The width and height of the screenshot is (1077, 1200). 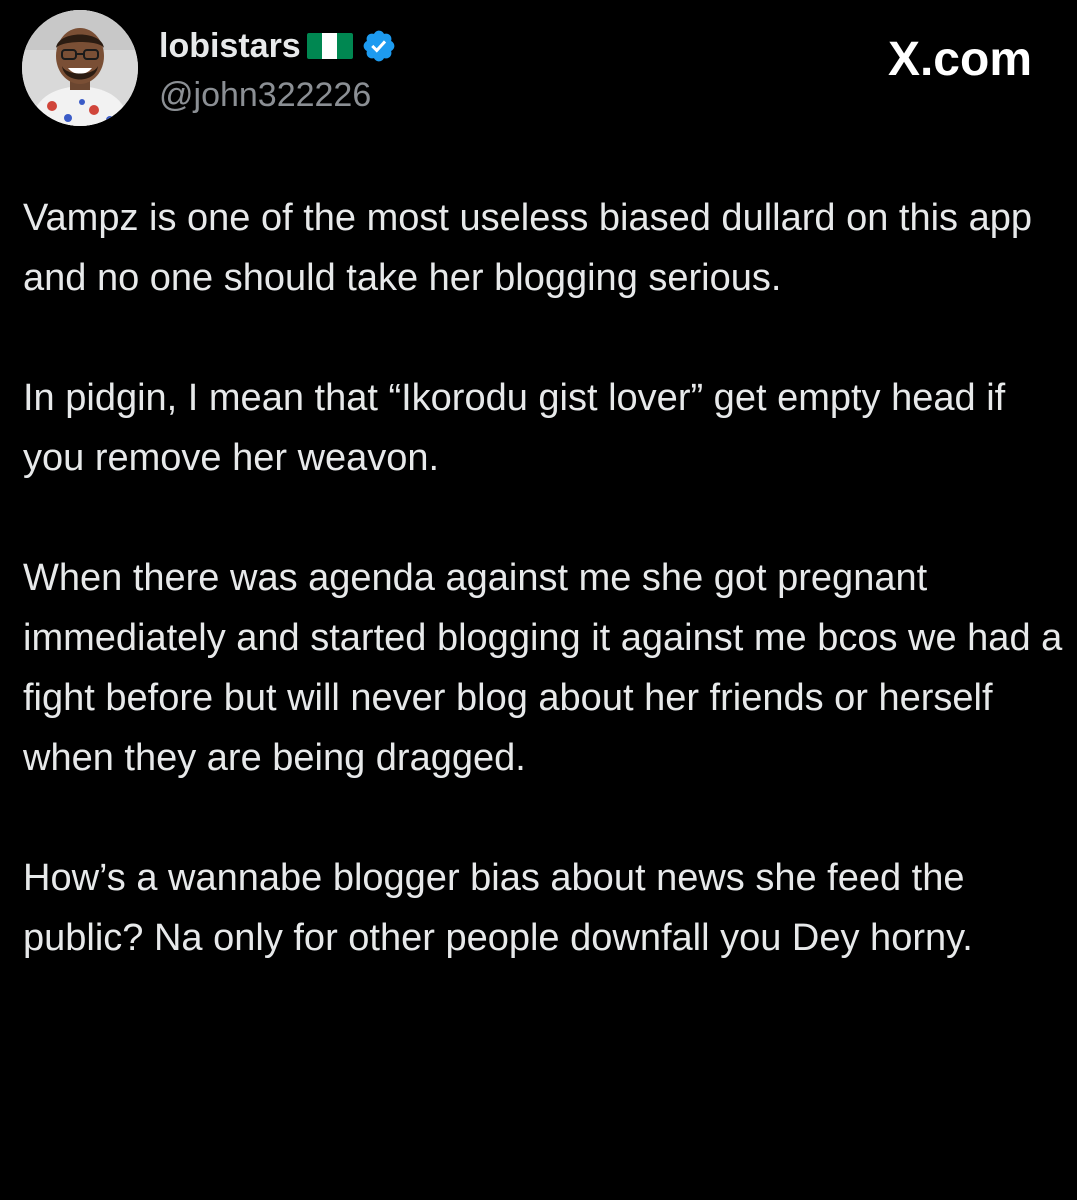 I want to click on name-row: lobistars, so click(x=278, y=46).